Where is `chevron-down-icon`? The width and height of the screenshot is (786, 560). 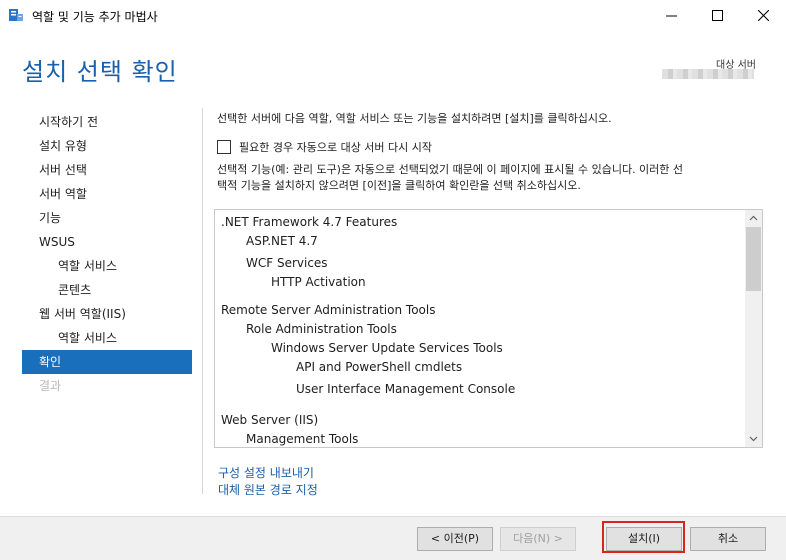 chevron-down-icon is located at coordinates (753, 439).